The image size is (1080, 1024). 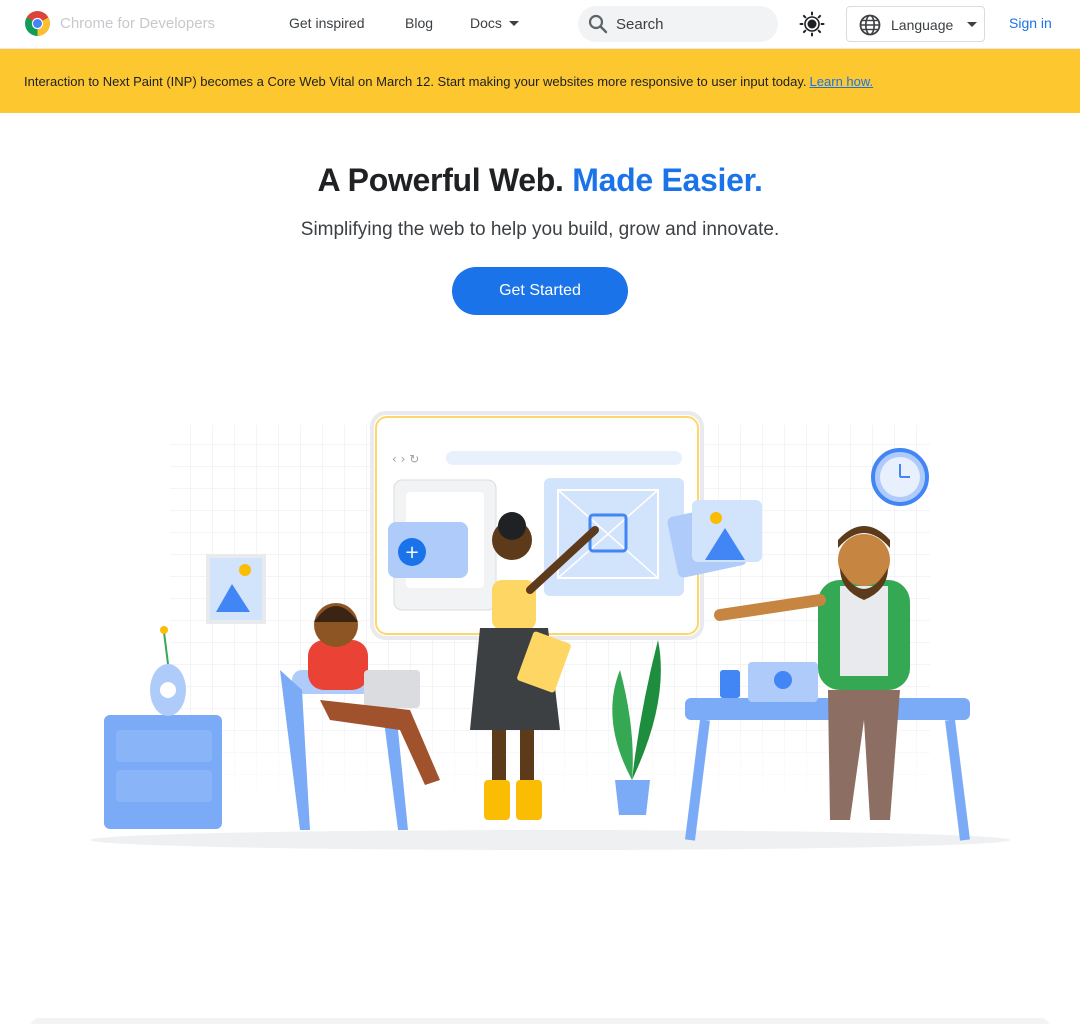 What do you see at coordinates (440, 180) in the screenshot?
I see `hero-title-part1: A Powerful Web.` at bounding box center [440, 180].